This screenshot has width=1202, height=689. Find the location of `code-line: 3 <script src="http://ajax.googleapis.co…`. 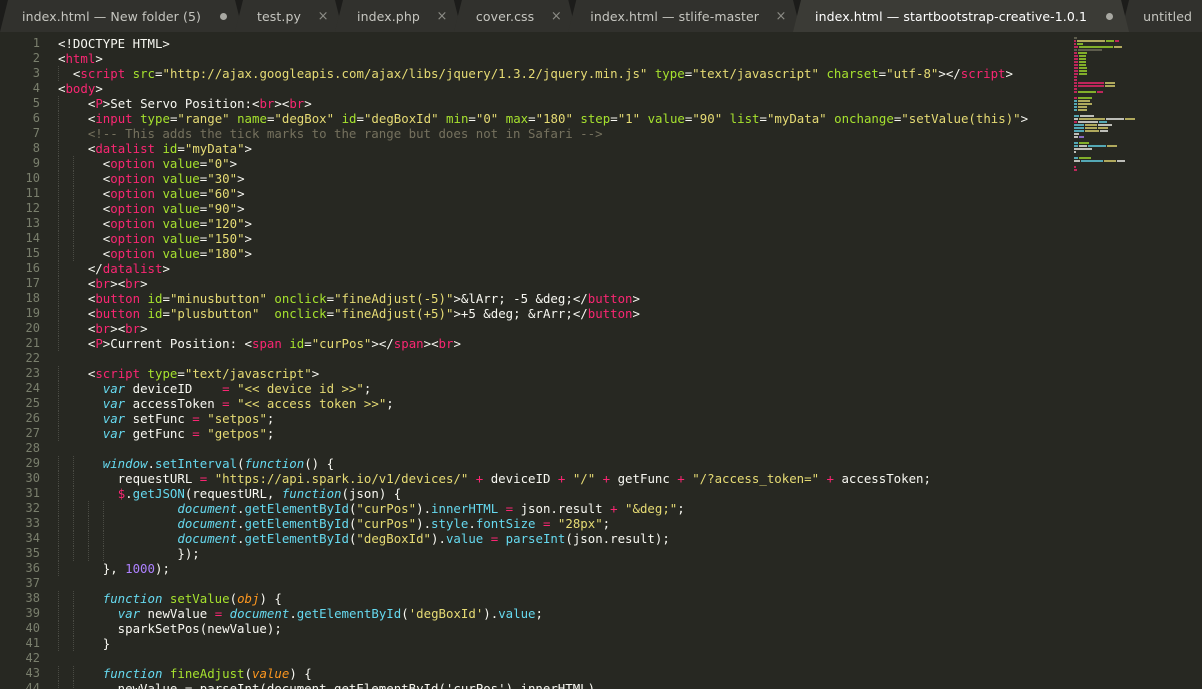

code-line: 3 <script src="http://ajax.googleapis.co… is located at coordinates (601, 73).